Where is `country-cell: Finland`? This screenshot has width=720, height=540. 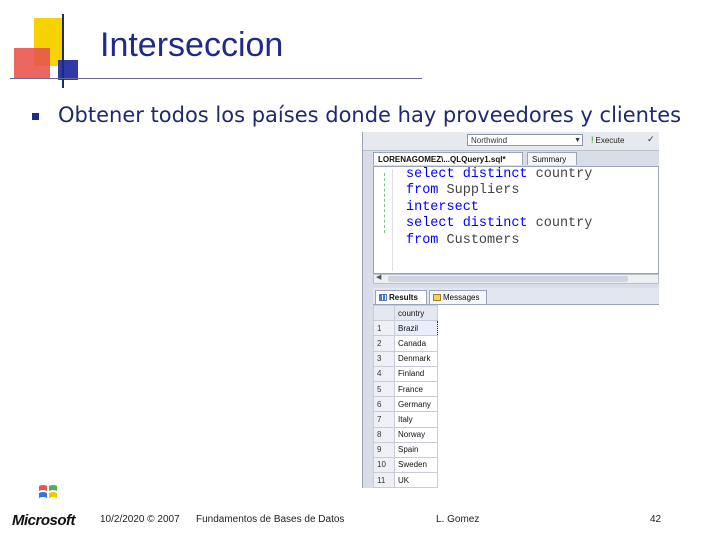 country-cell: Finland is located at coordinates (416, 373).